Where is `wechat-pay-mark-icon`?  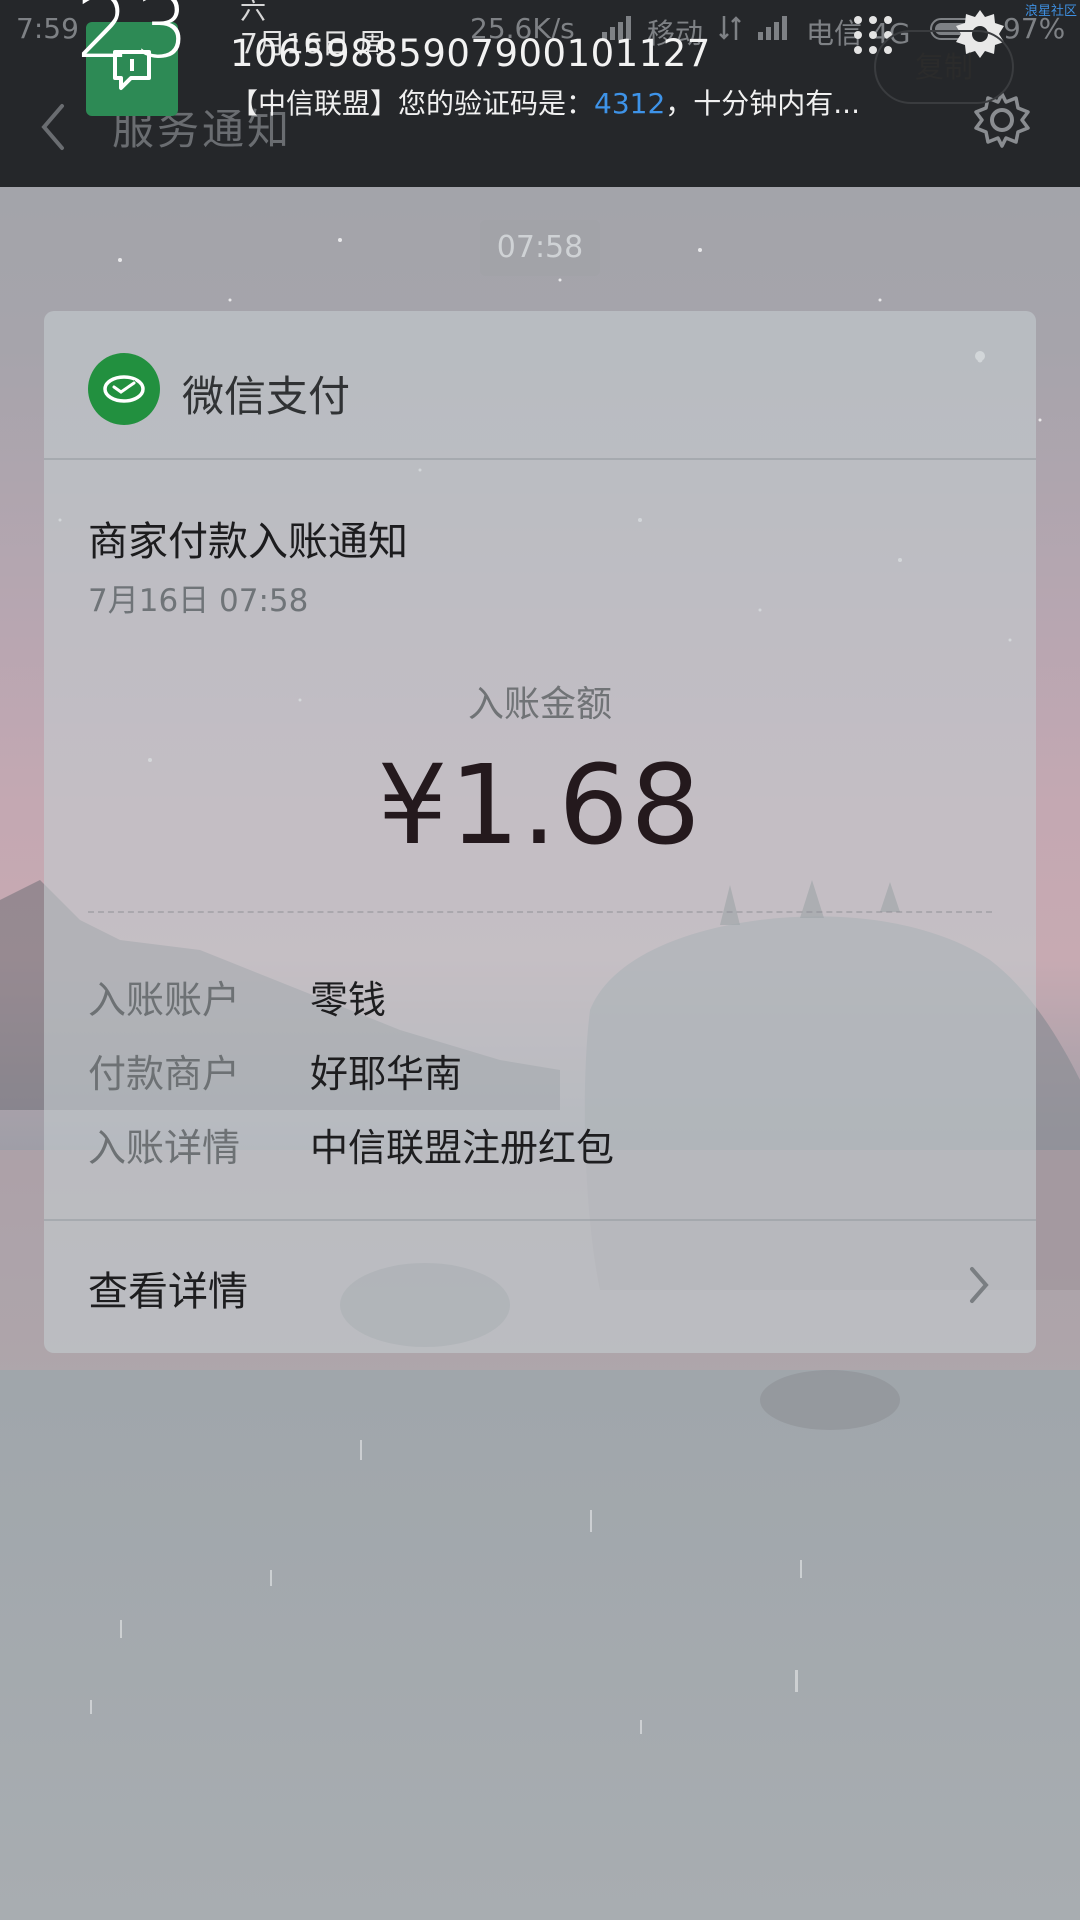 wechat-pay-mark-icon is located at coordinates (124, 389).